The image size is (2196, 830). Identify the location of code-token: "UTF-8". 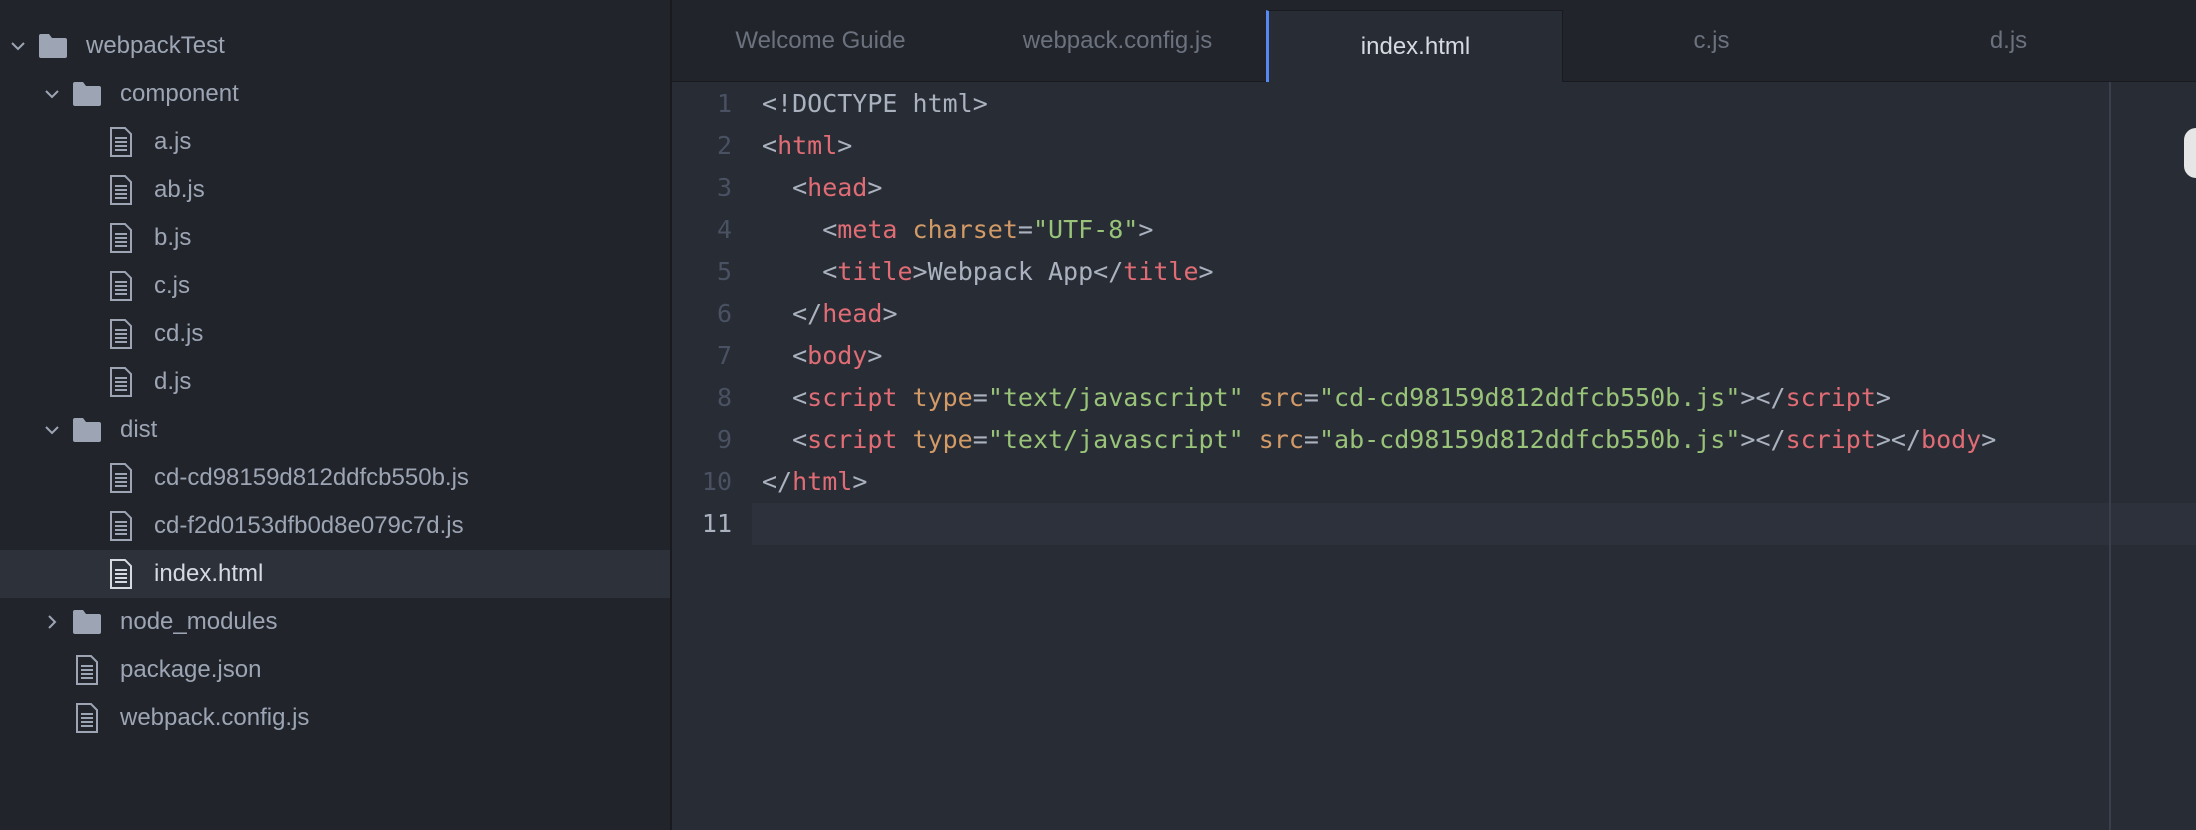
(1085, 229).